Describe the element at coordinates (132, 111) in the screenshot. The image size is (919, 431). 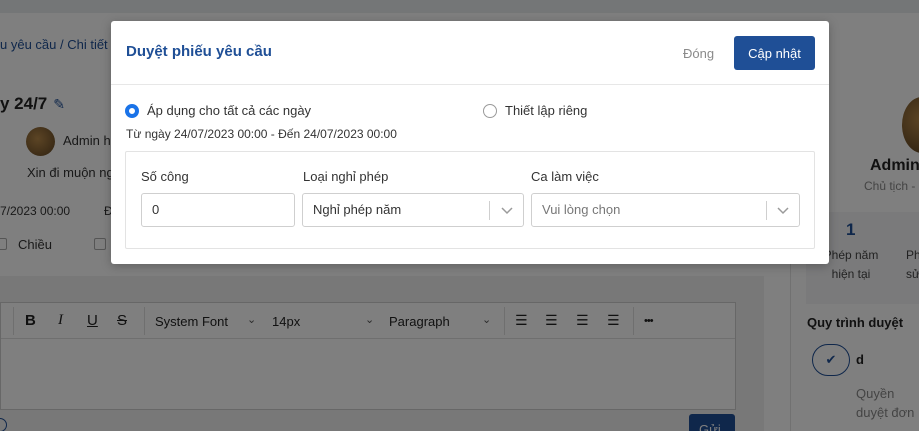
I see `radio-all-days` at that location.